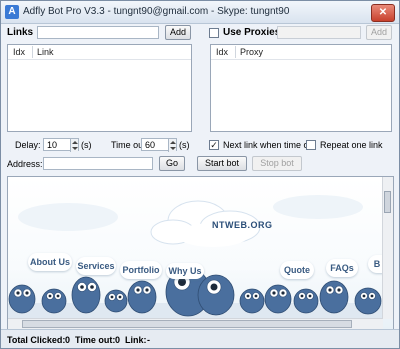 The width and height of the screenshot is (400, 349). What do you see at coordinates (20, 32) in the screenshot?
I see `links-label: Links` at bounding box center [20, 32].